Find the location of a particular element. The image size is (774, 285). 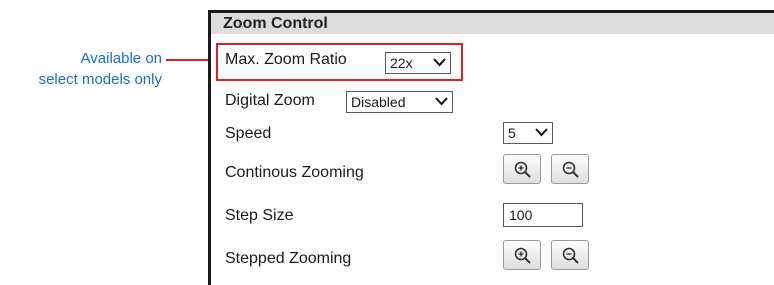

digital-zoom-select: Disabled is located at coordinates (399, 102).